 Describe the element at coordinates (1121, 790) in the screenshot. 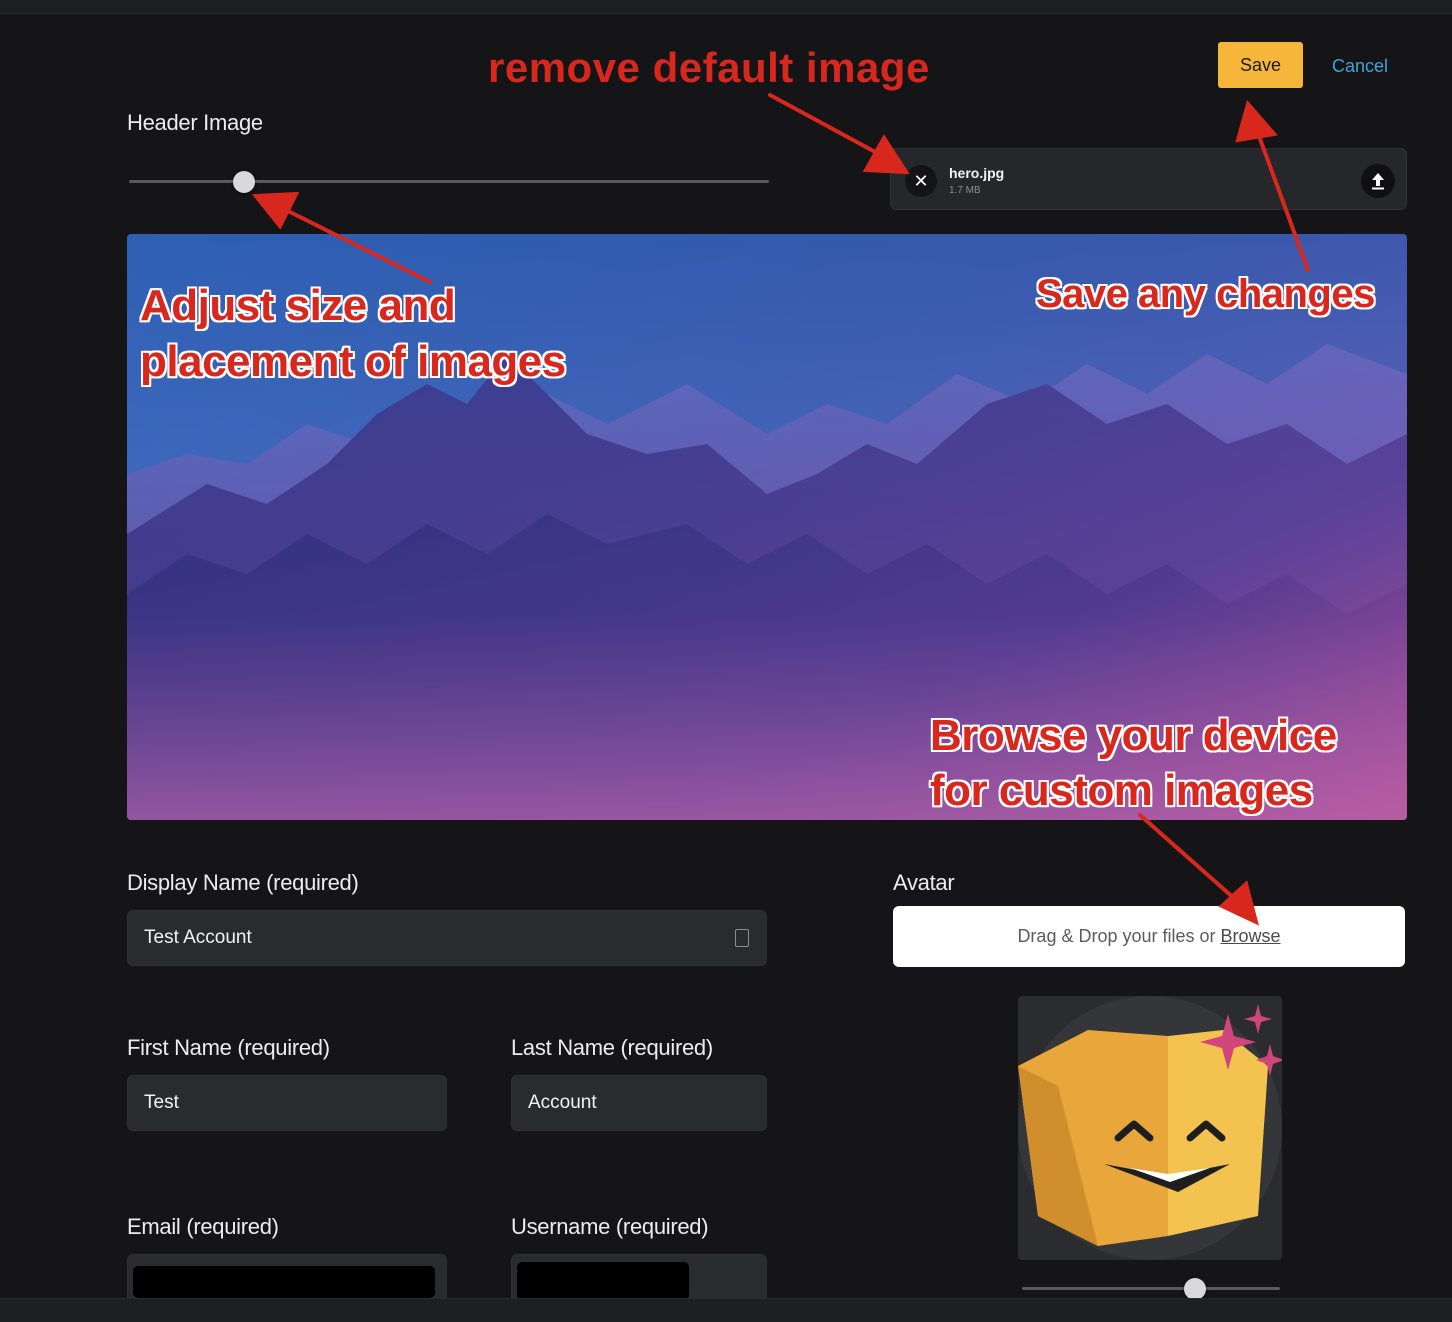

I see `annotation-browse-line2: for custom images` at that location.